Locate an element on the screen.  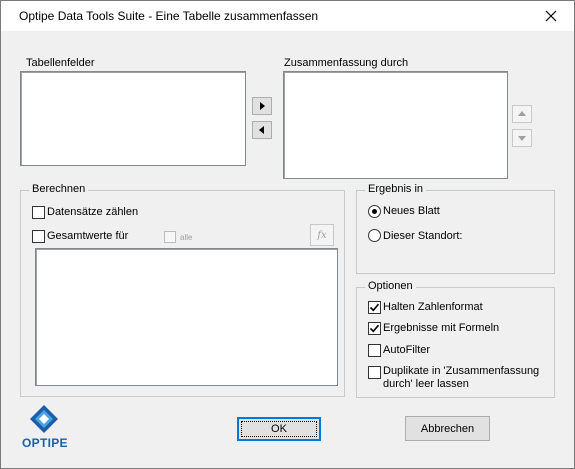
all-label: alle is located at coordinates (186, 237).